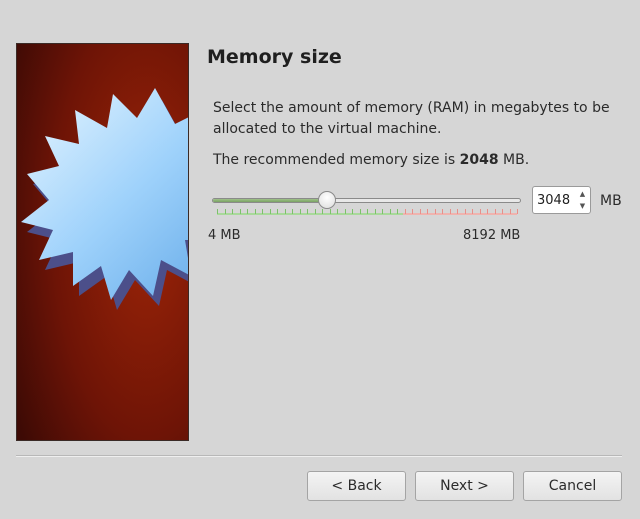 The height and width of the screenshot is (519, 640). I want to click on spin-down-icon: ▼, so click(582, 206).